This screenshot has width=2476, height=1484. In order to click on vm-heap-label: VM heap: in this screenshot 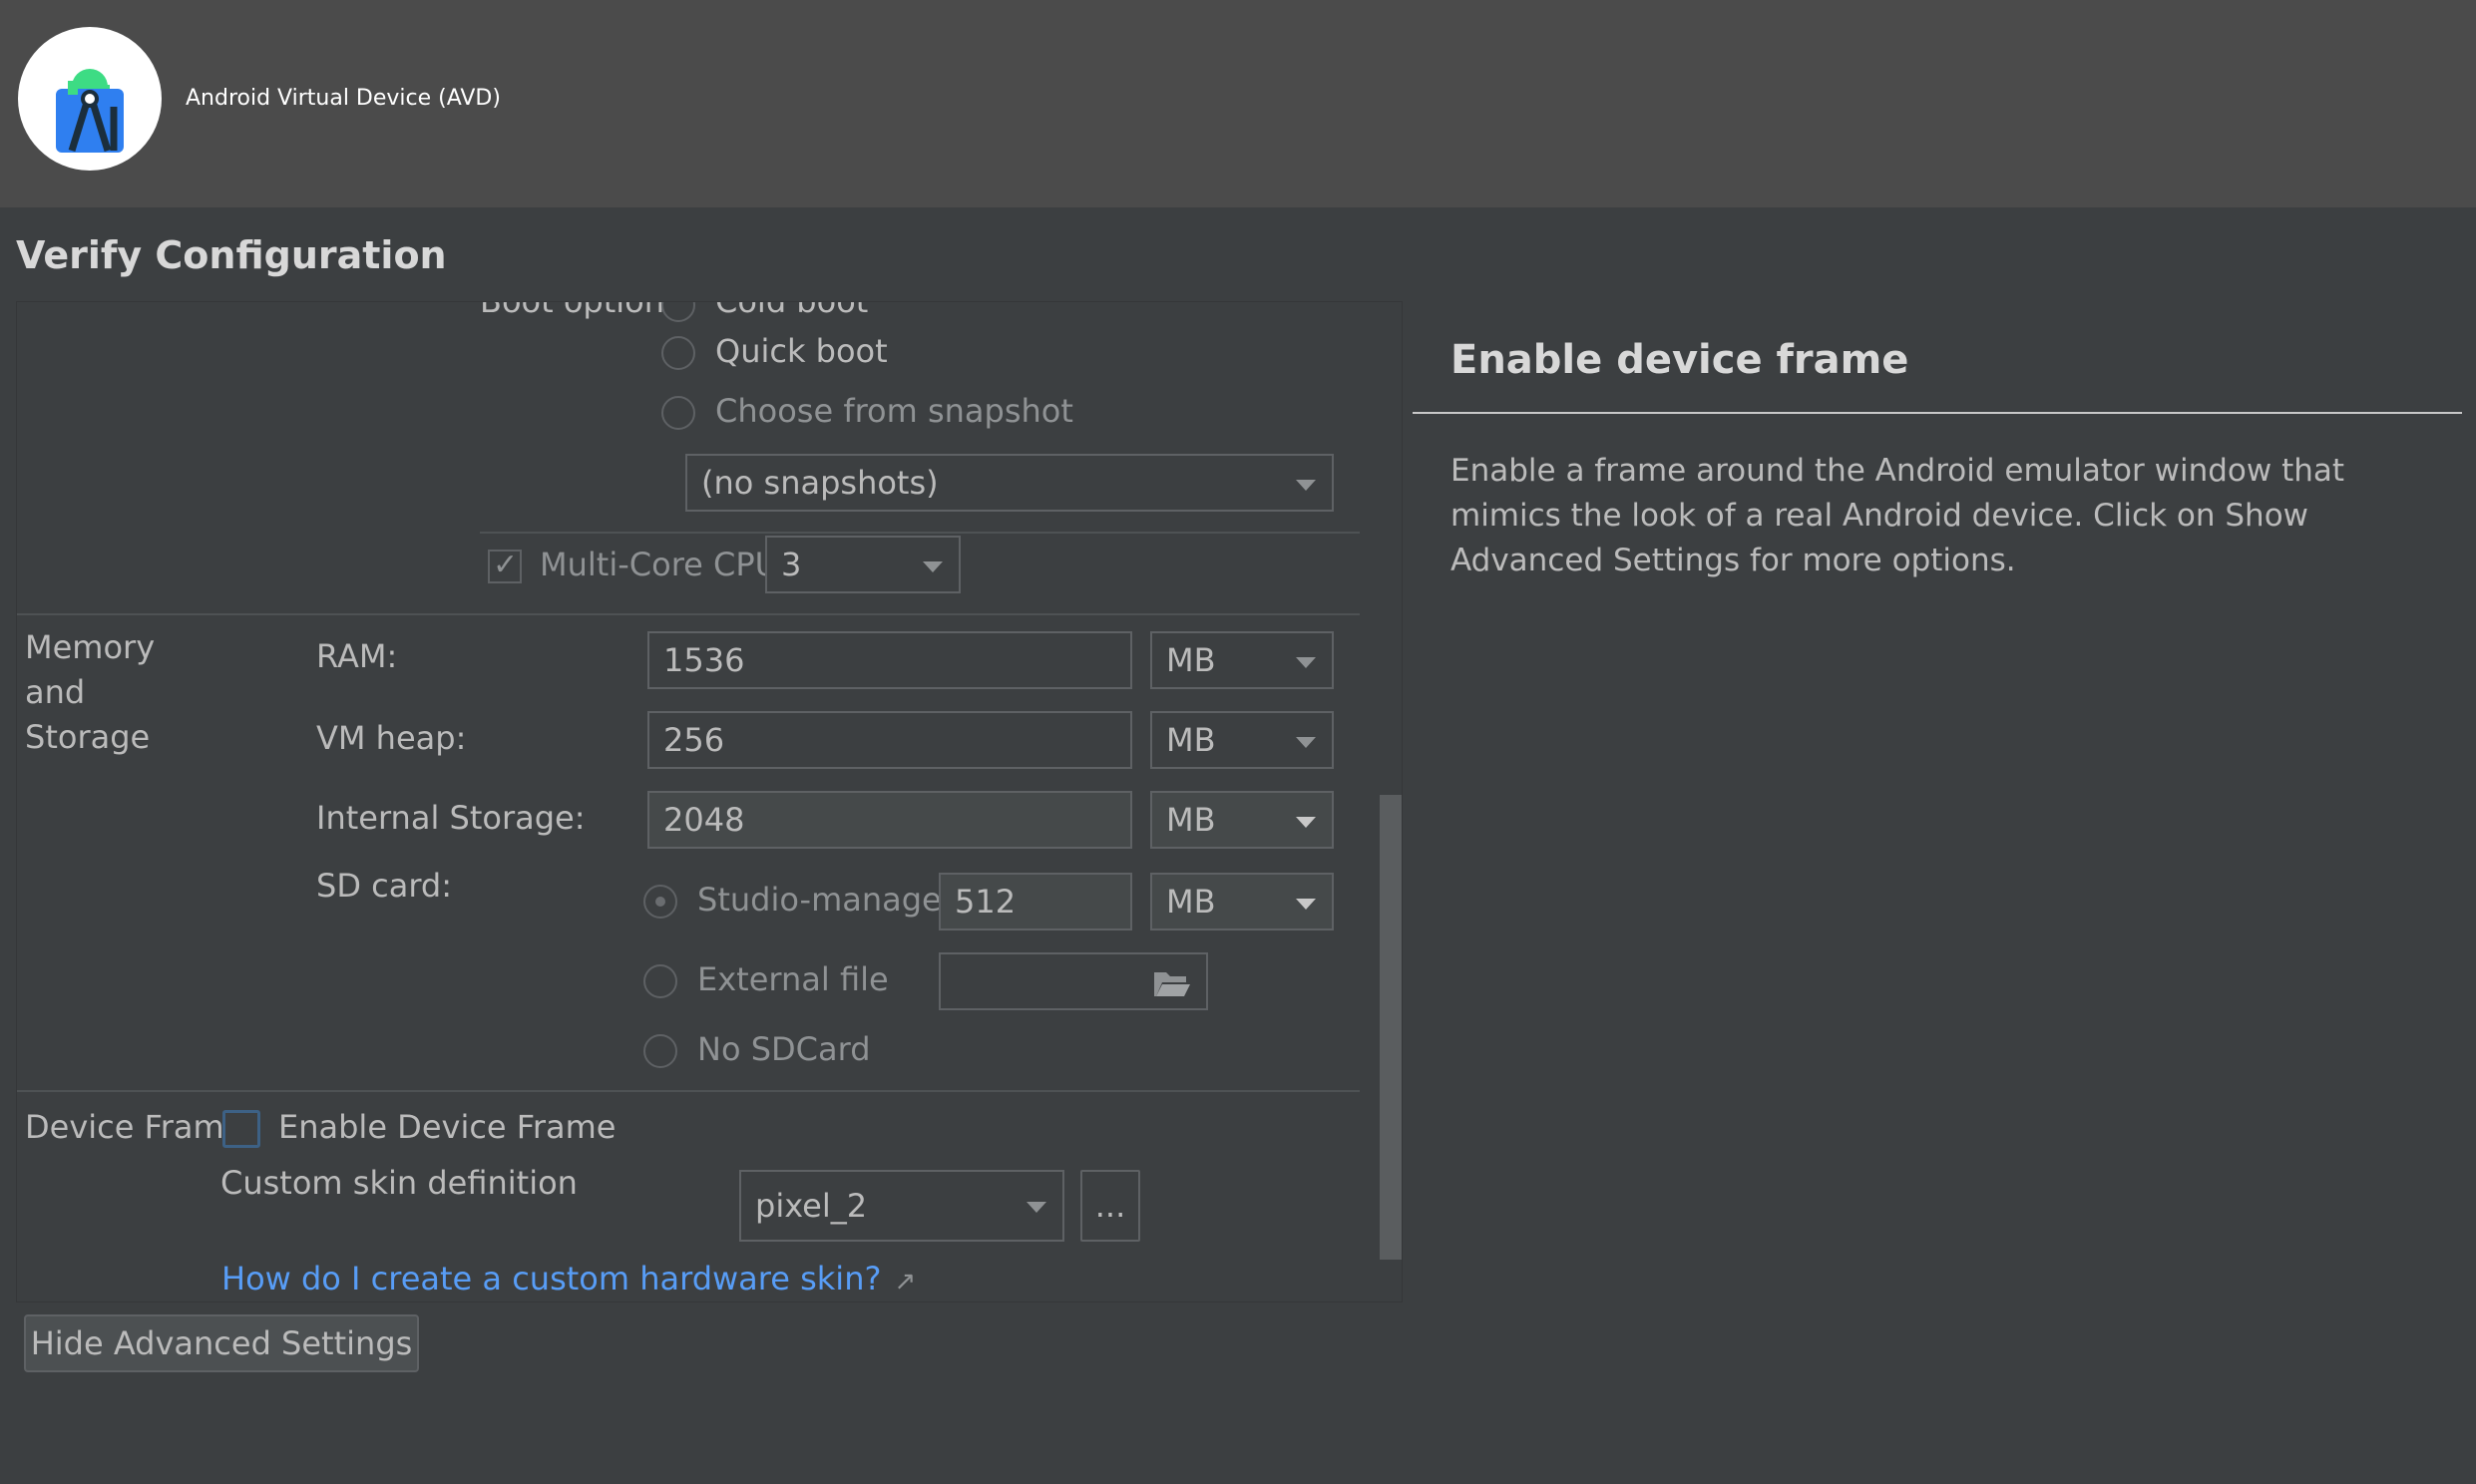, I will do `click(392, 738)`.